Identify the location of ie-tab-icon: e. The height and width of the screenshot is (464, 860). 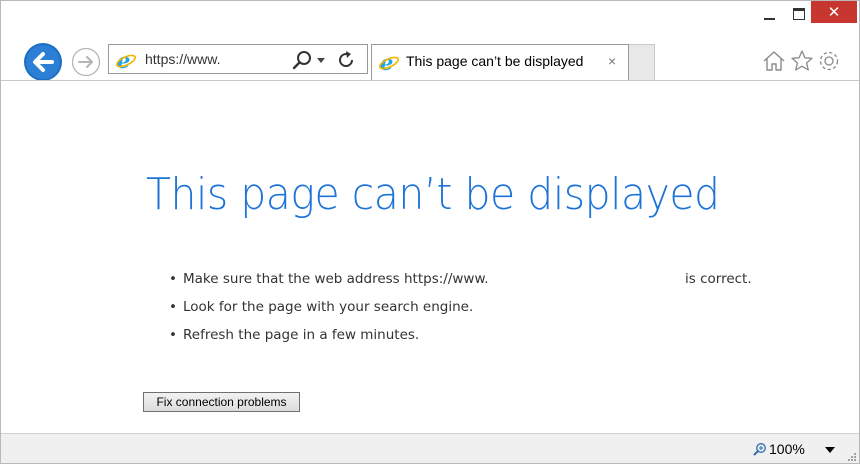
(389, 62).